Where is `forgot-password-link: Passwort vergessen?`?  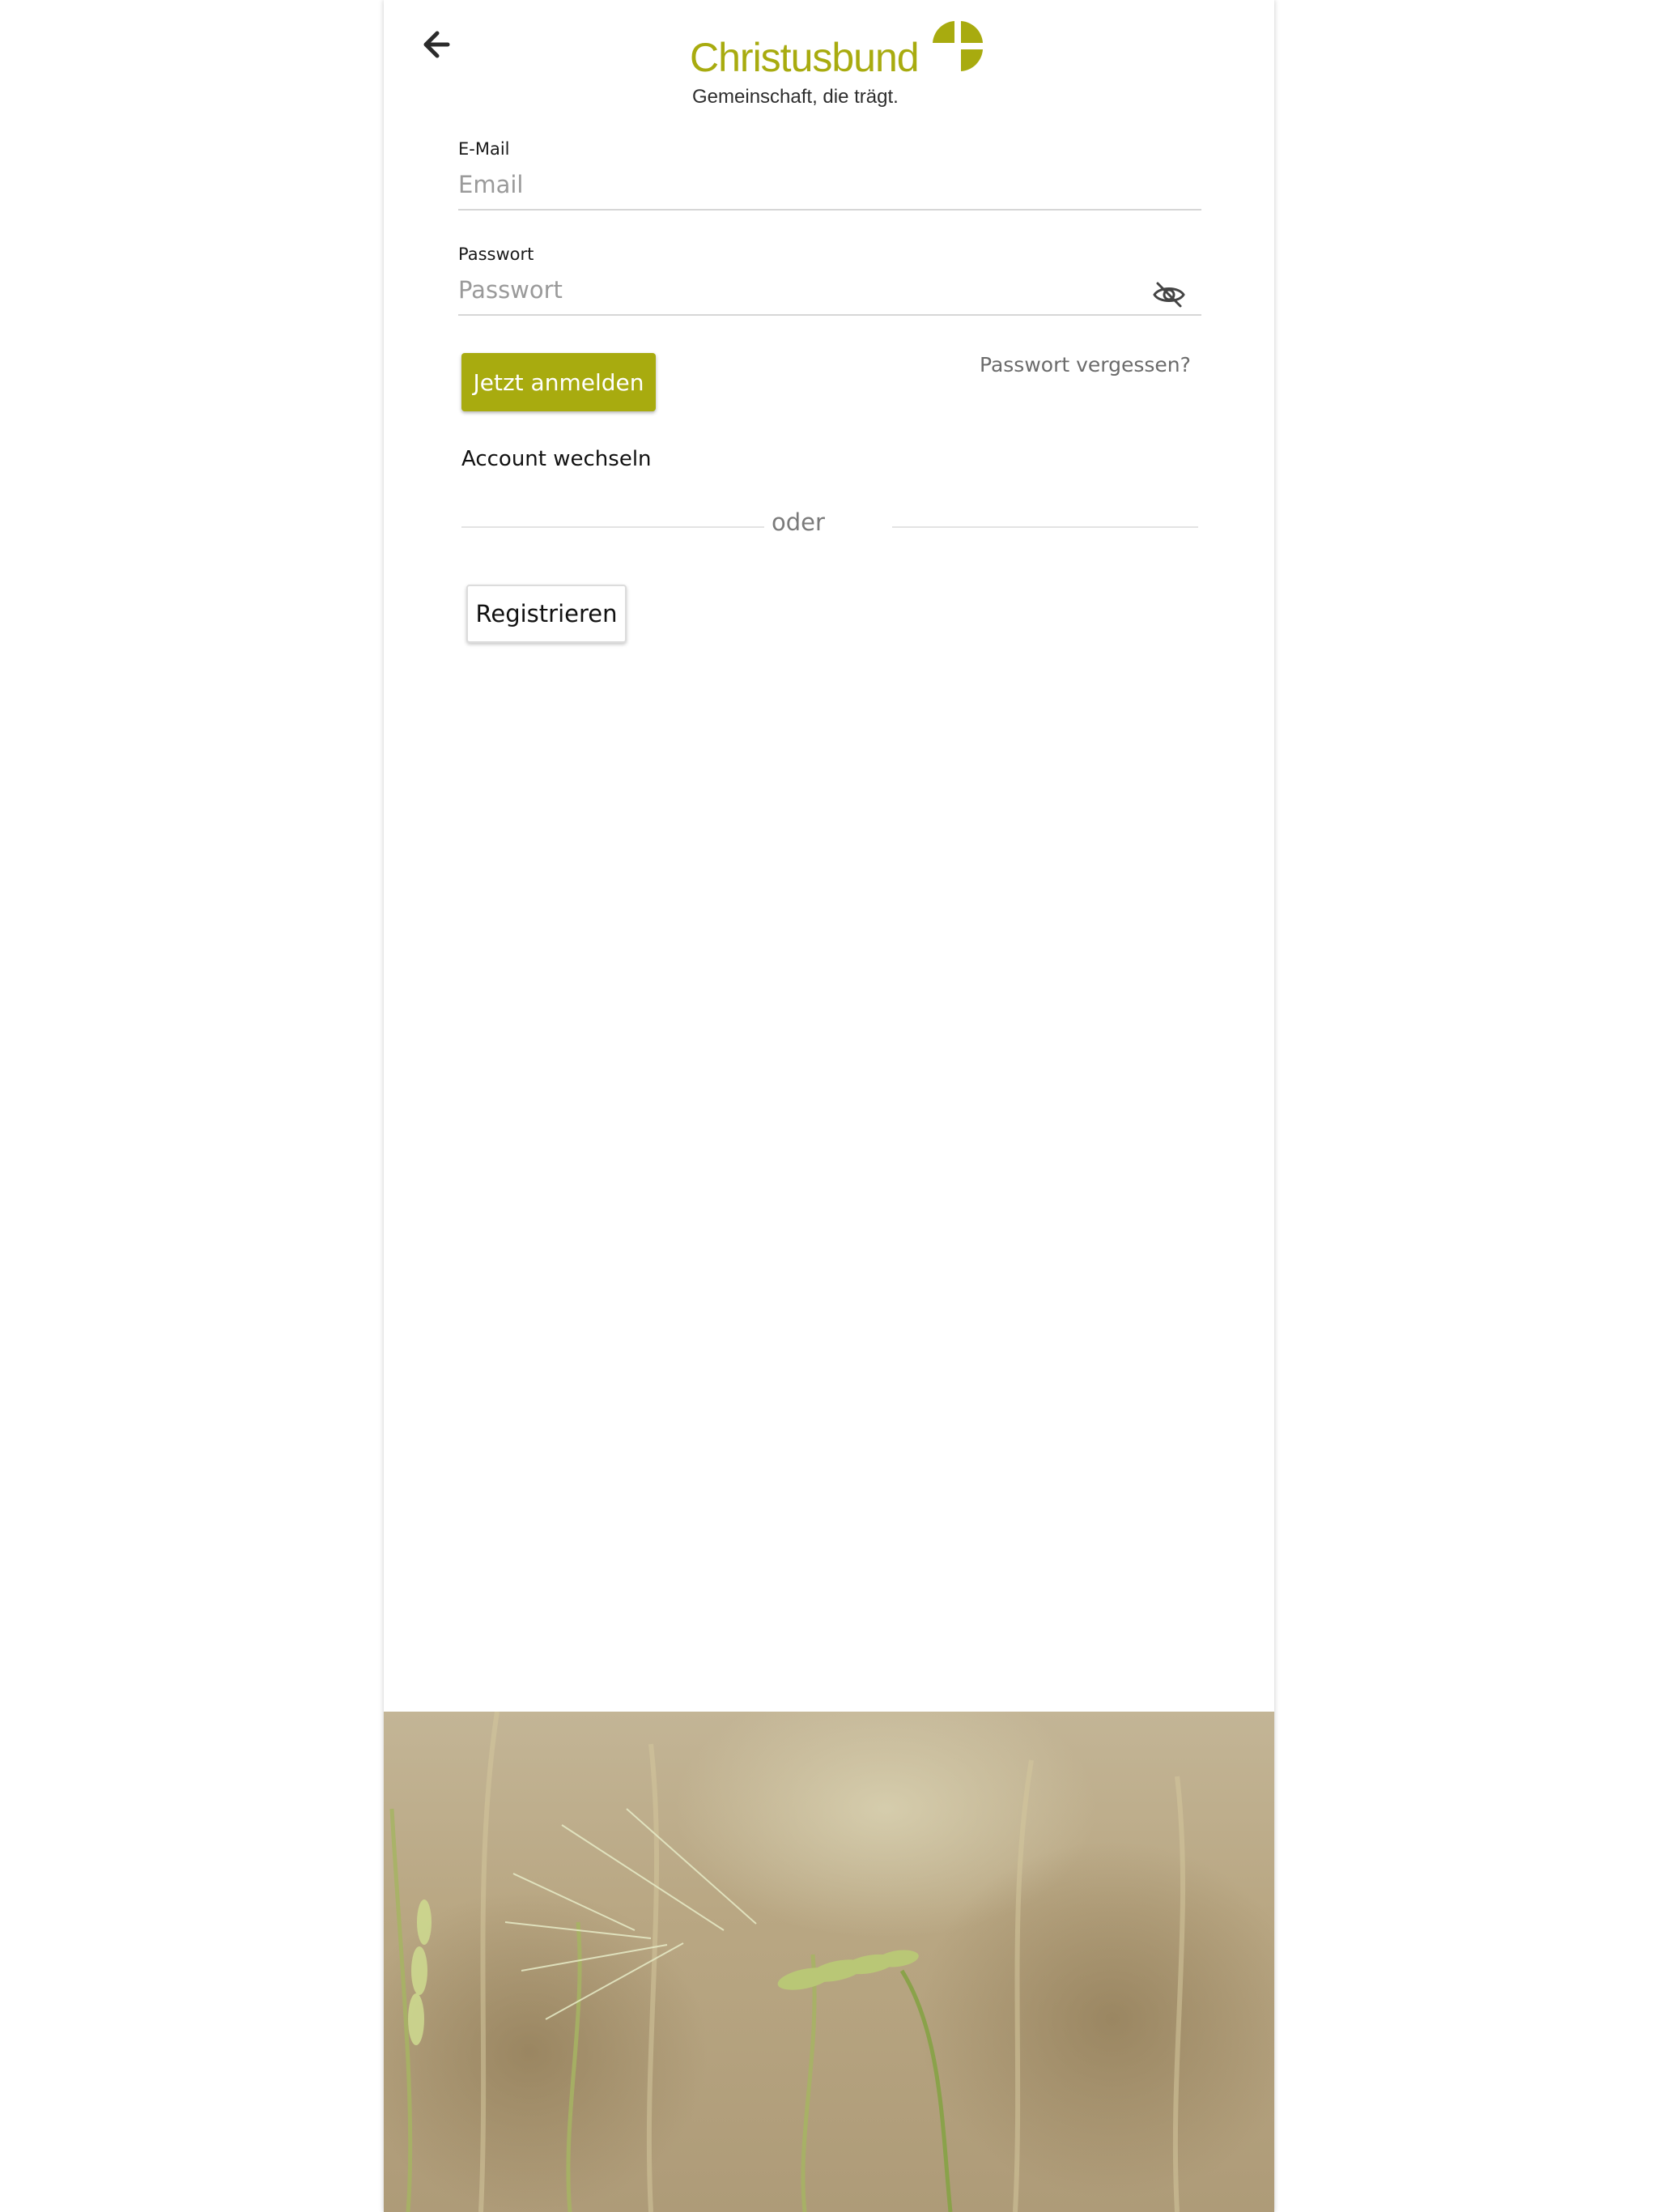 forgot-password-link: Passwort vergessen? is located at coordinates (1085, 364).